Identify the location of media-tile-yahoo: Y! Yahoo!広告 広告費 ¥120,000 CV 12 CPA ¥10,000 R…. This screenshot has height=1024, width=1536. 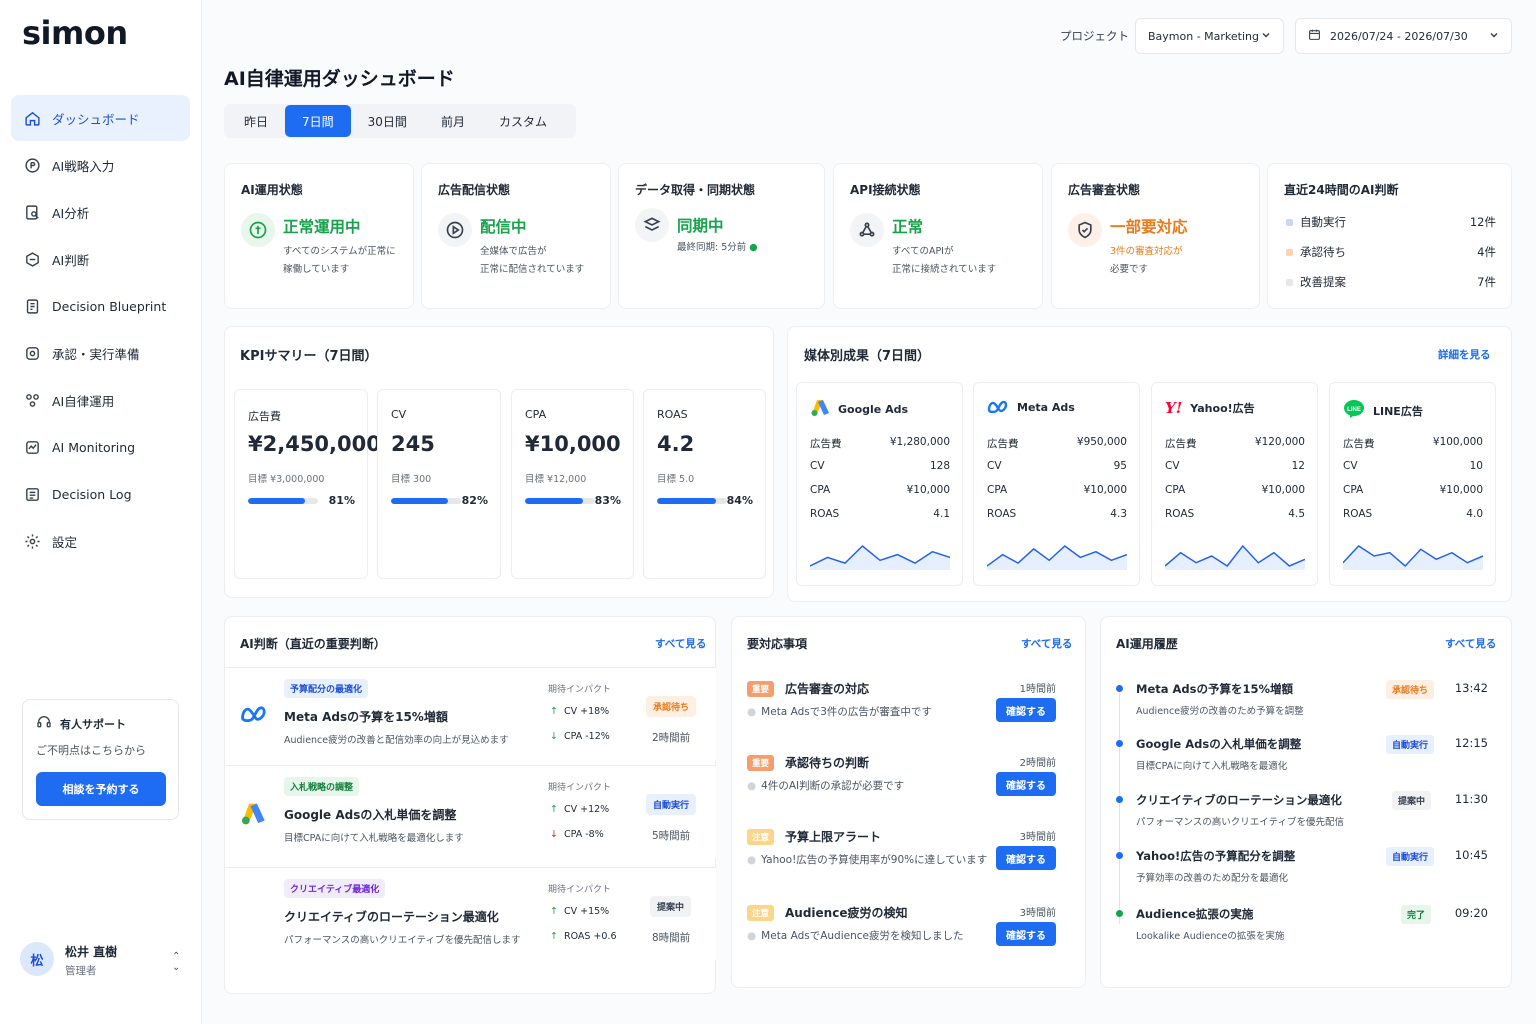
(1234, 484).